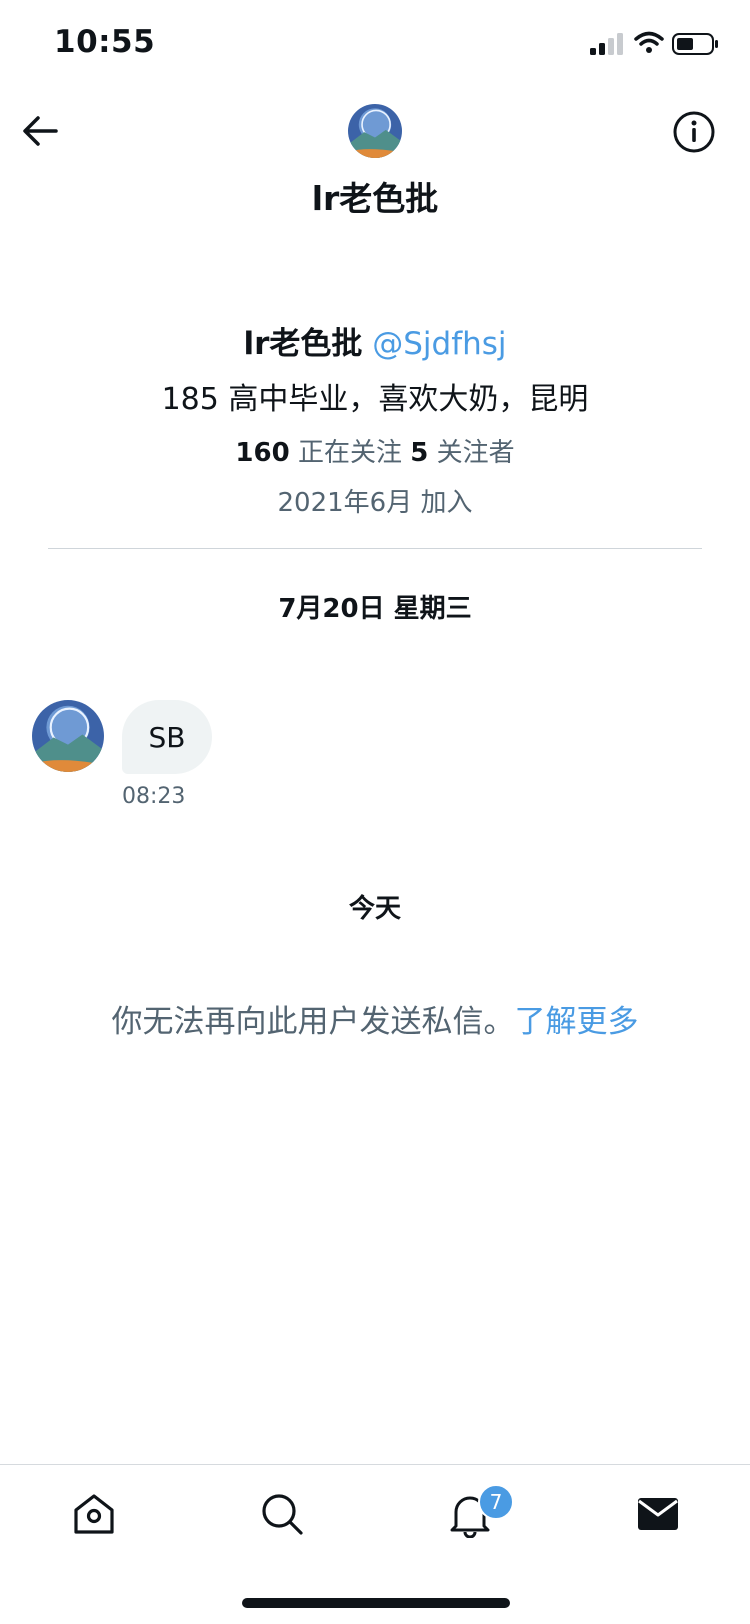  Describe the element at coordinates (375, 131) in the screenshot. I see `header-avatar` at that location.